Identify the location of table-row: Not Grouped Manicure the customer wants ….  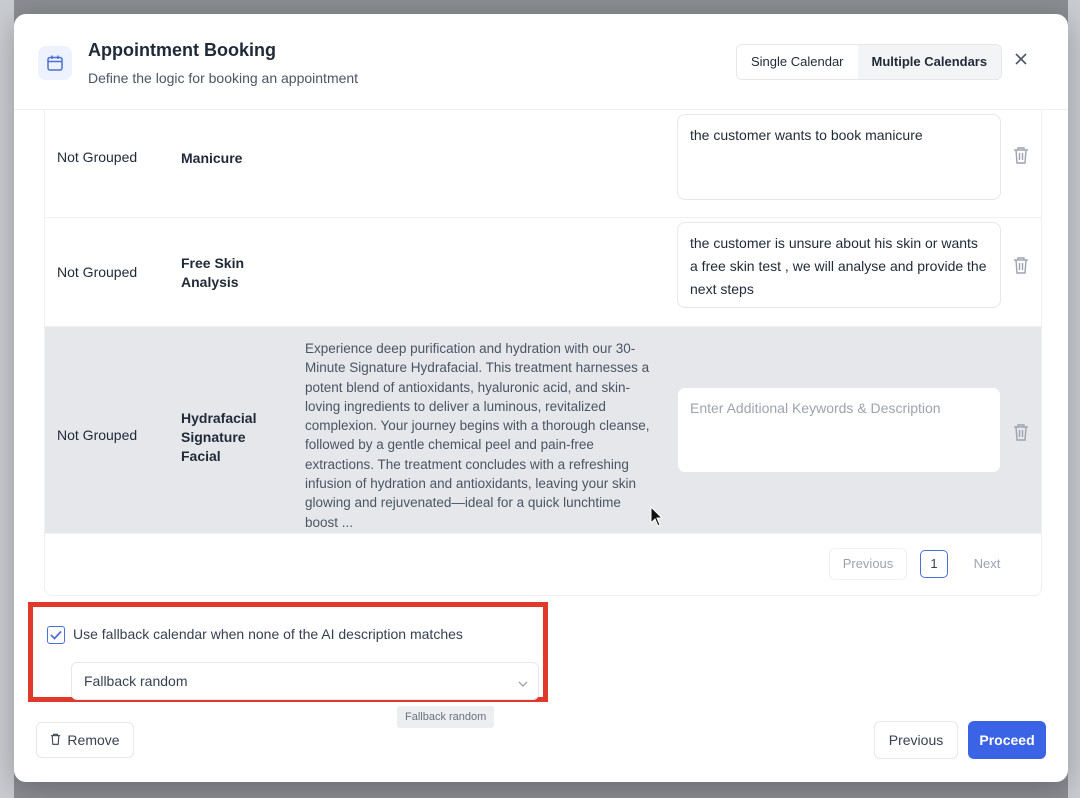
(543, 164).